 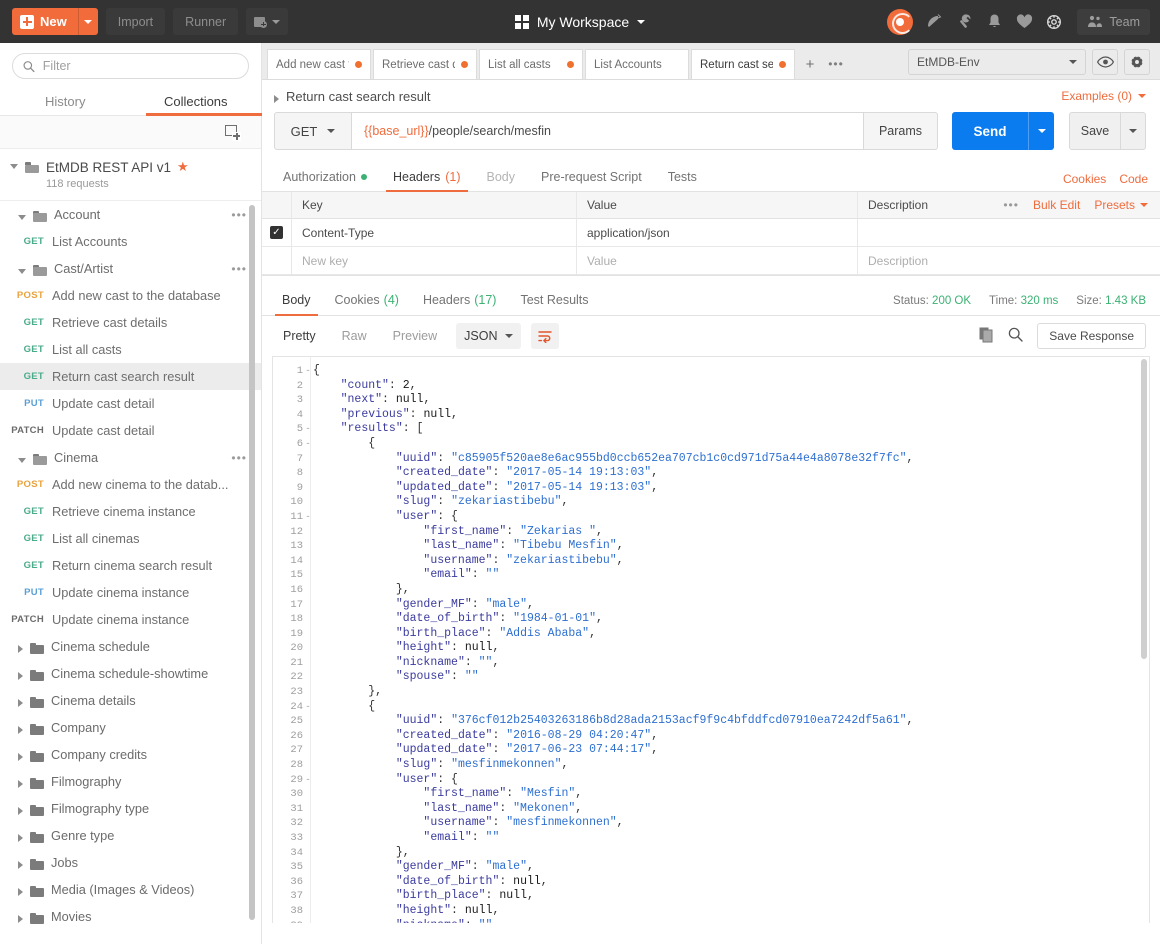 I want to click on sidebar-request-update-cinema-instance: PATCH Update cinema instance, so click(x=130, y=619).